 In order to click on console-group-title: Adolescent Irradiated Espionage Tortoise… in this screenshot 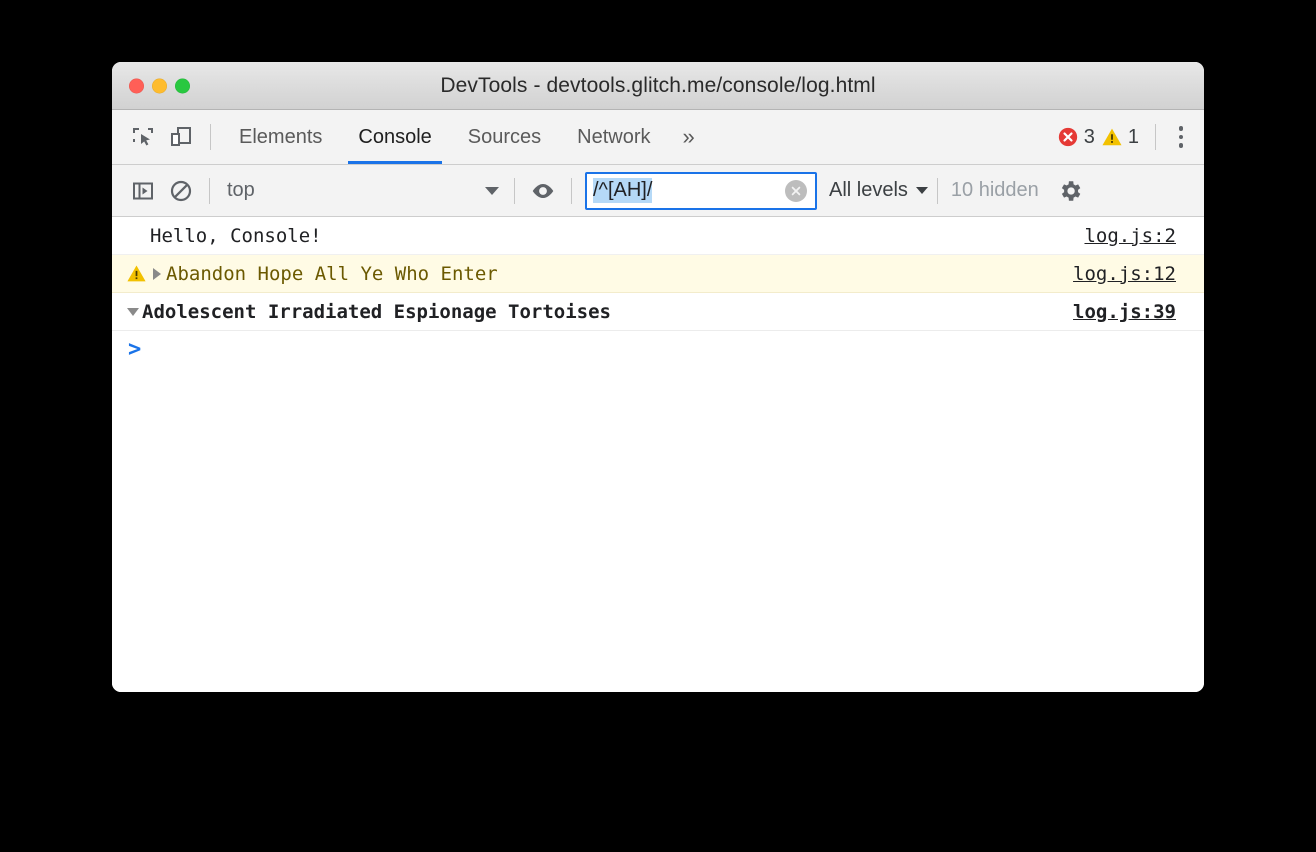, I will do `click(376, 311)`.